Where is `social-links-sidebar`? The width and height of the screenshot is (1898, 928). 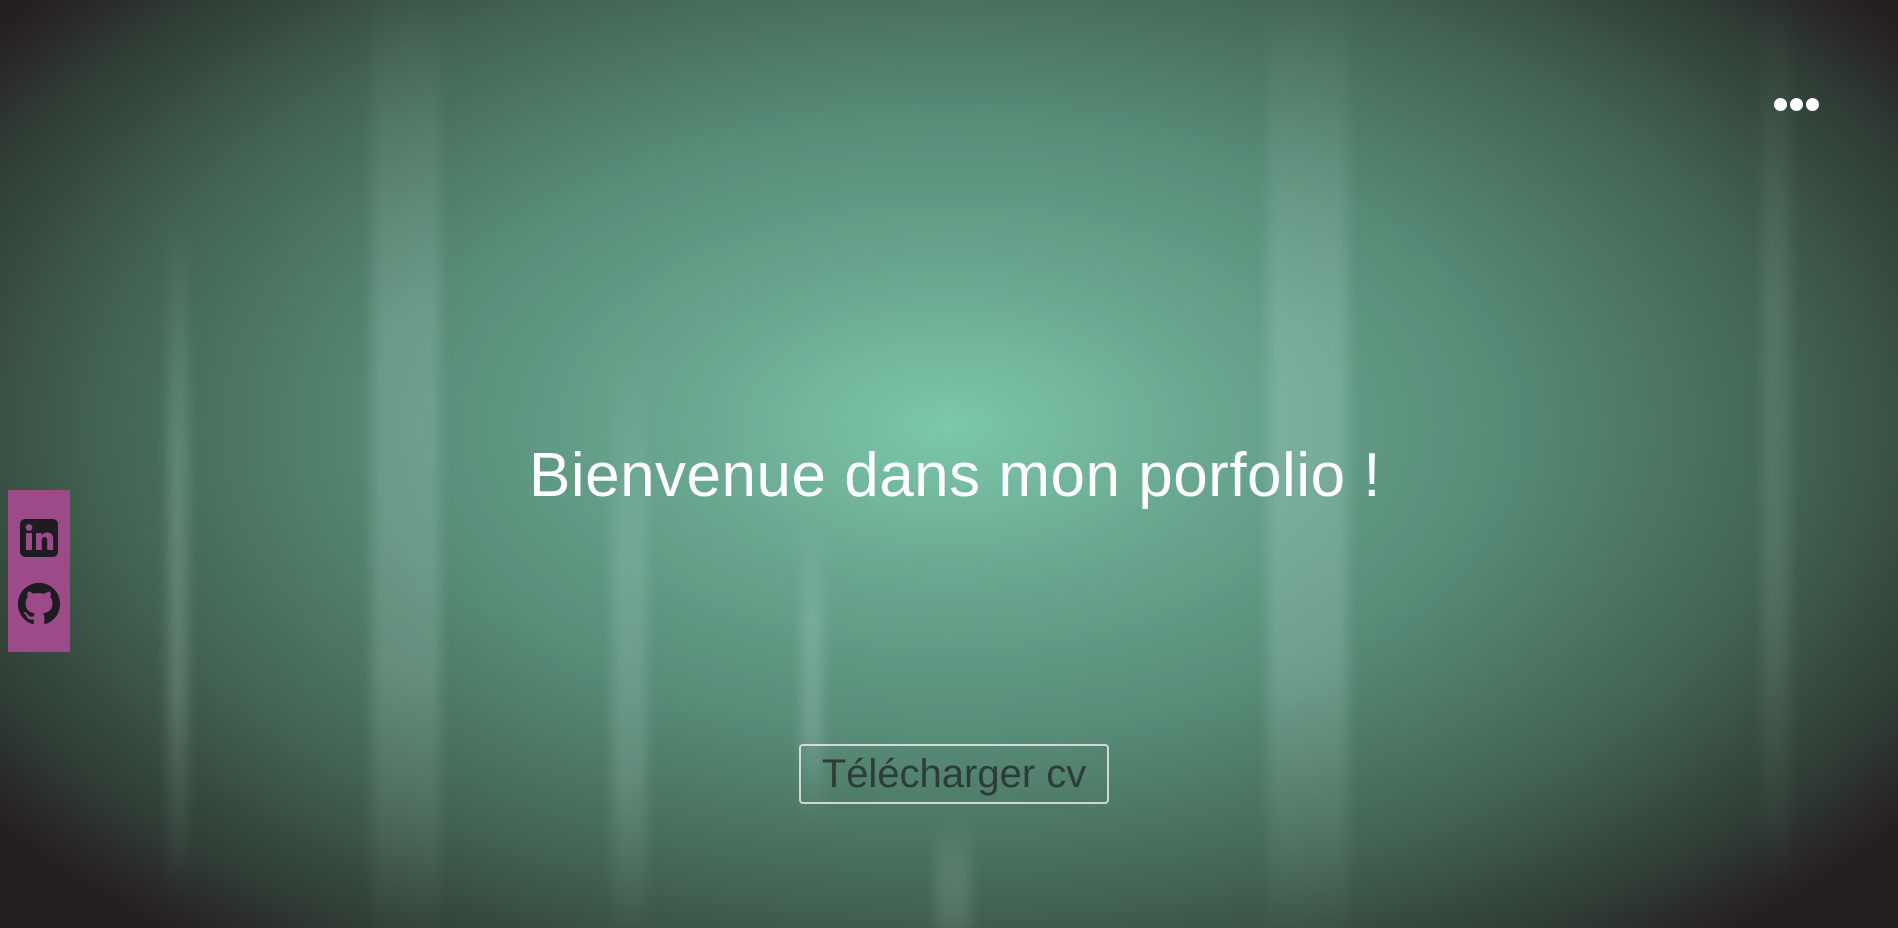 social-links-sidebar is located at coordinates (39, 571).